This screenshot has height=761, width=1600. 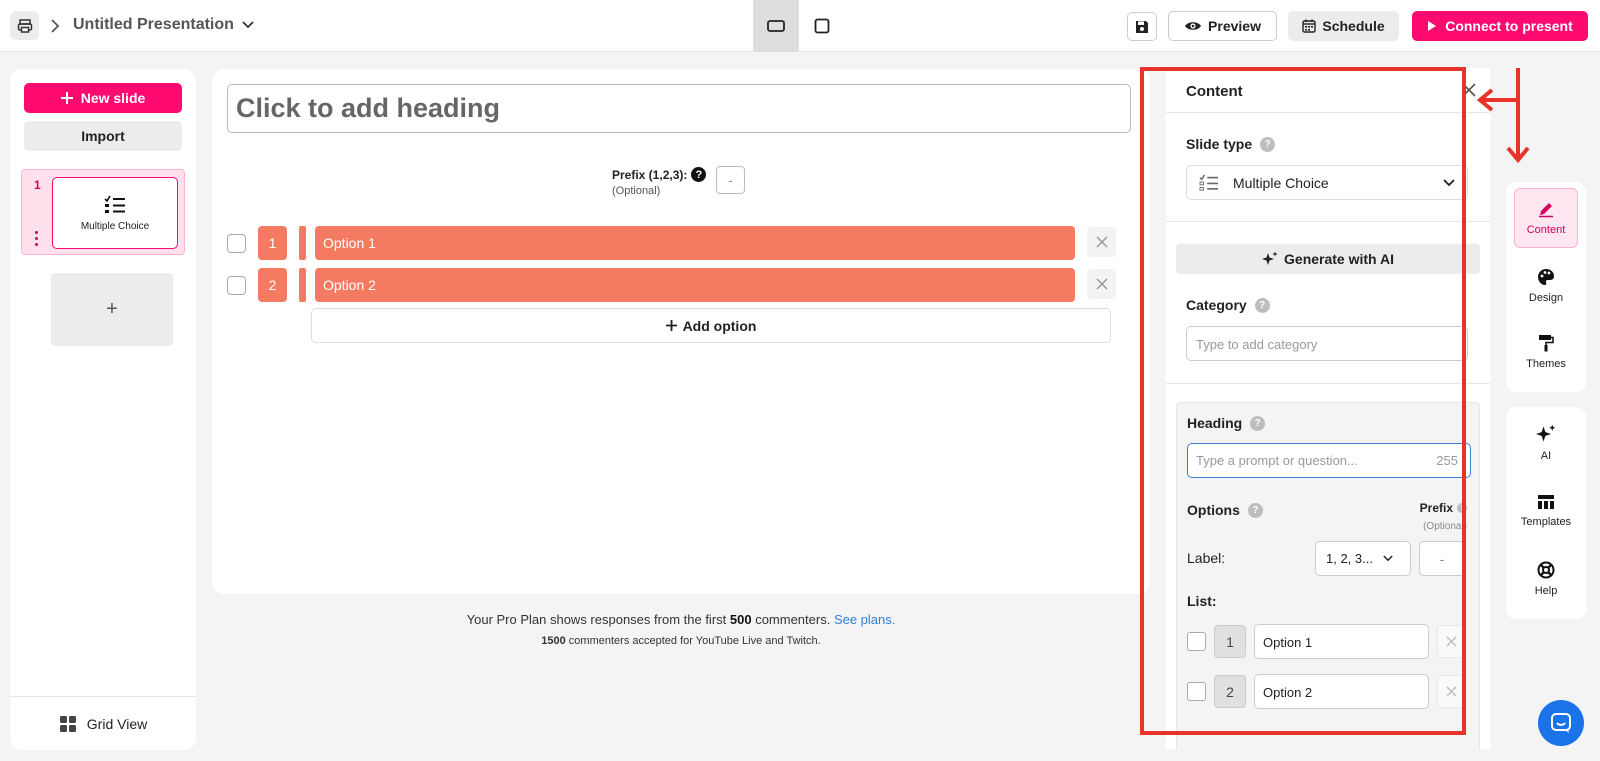 I want to click on add-option-label: Add option, so click(x=719, y=325).